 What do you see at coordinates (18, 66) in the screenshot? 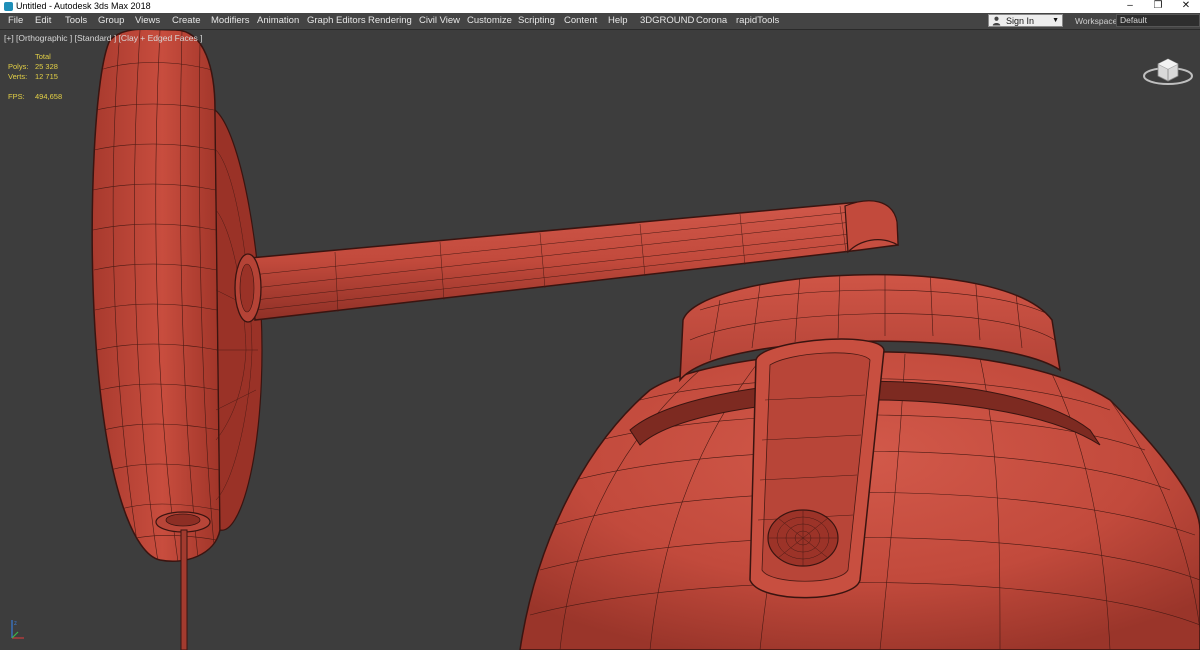
I see `stats-polys-label: Polys:` at bounding box center [18, 66].